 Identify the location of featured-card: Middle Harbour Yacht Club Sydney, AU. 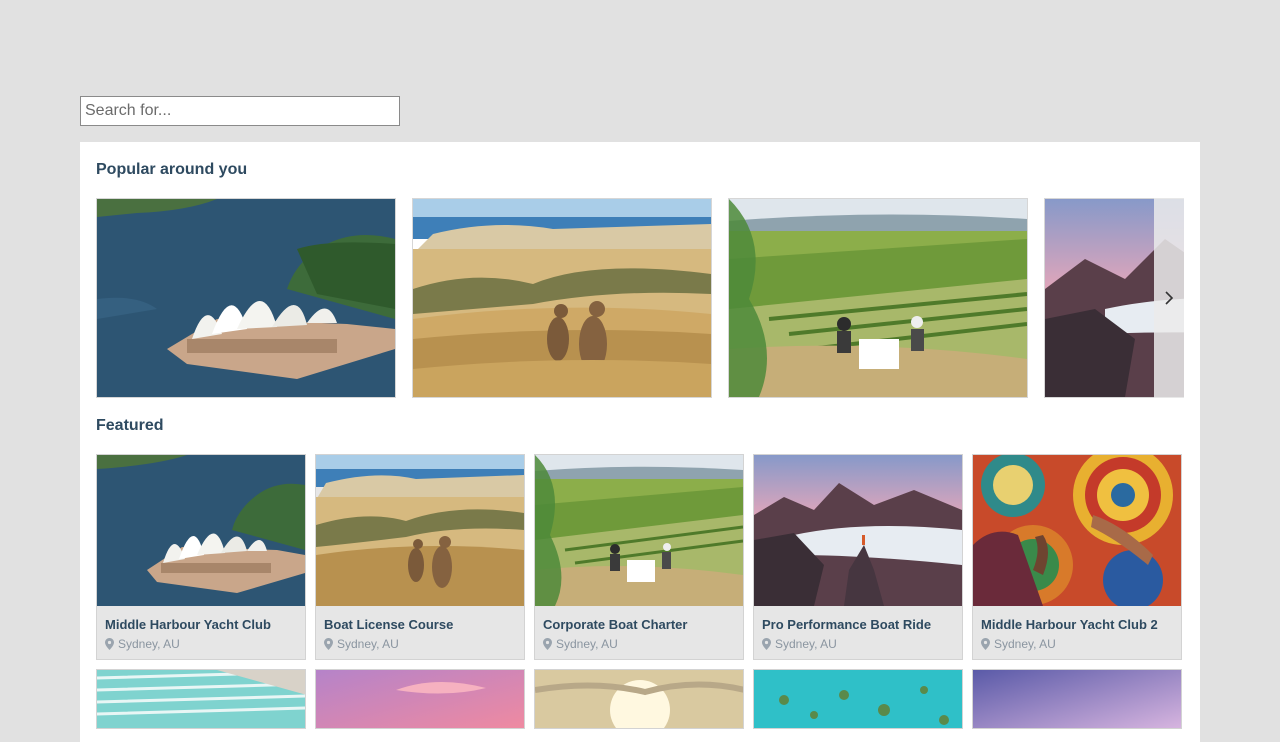
(201, 557).